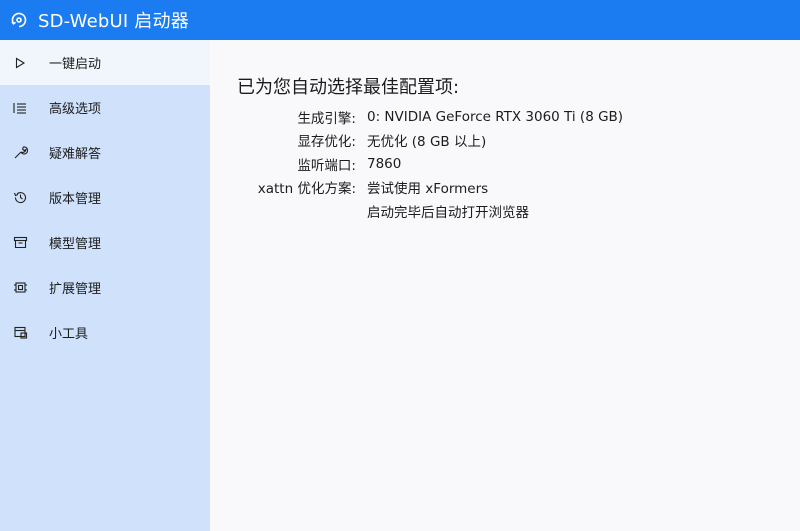 This screenshot has height=531, width=800. What do you see at coordinates (105, 197) in the screenshot?
I see `sidebar-item-version-management: 版本管理` at bounding box center [105, 197].